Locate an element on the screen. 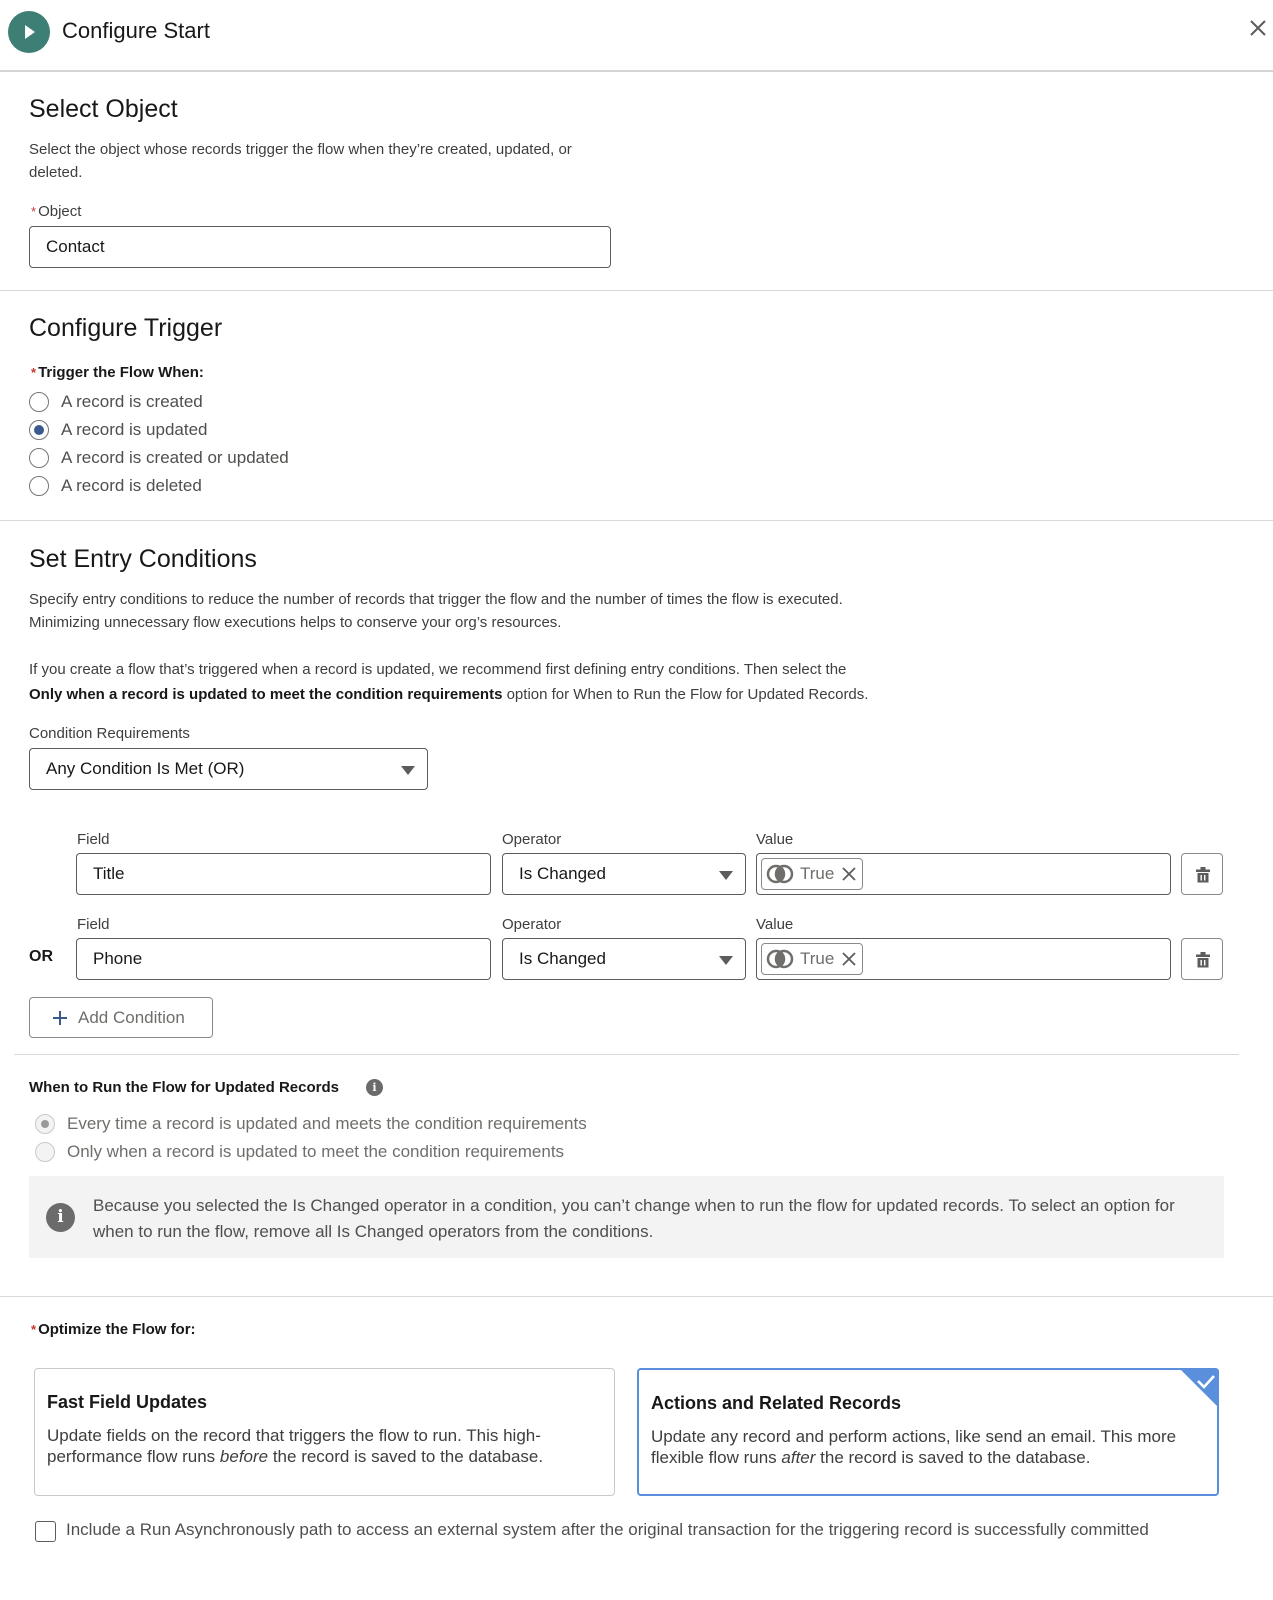 The width and height of the screenshot is (1273, 1600). card-desc-em: after is located at coordinates (798, 1457).